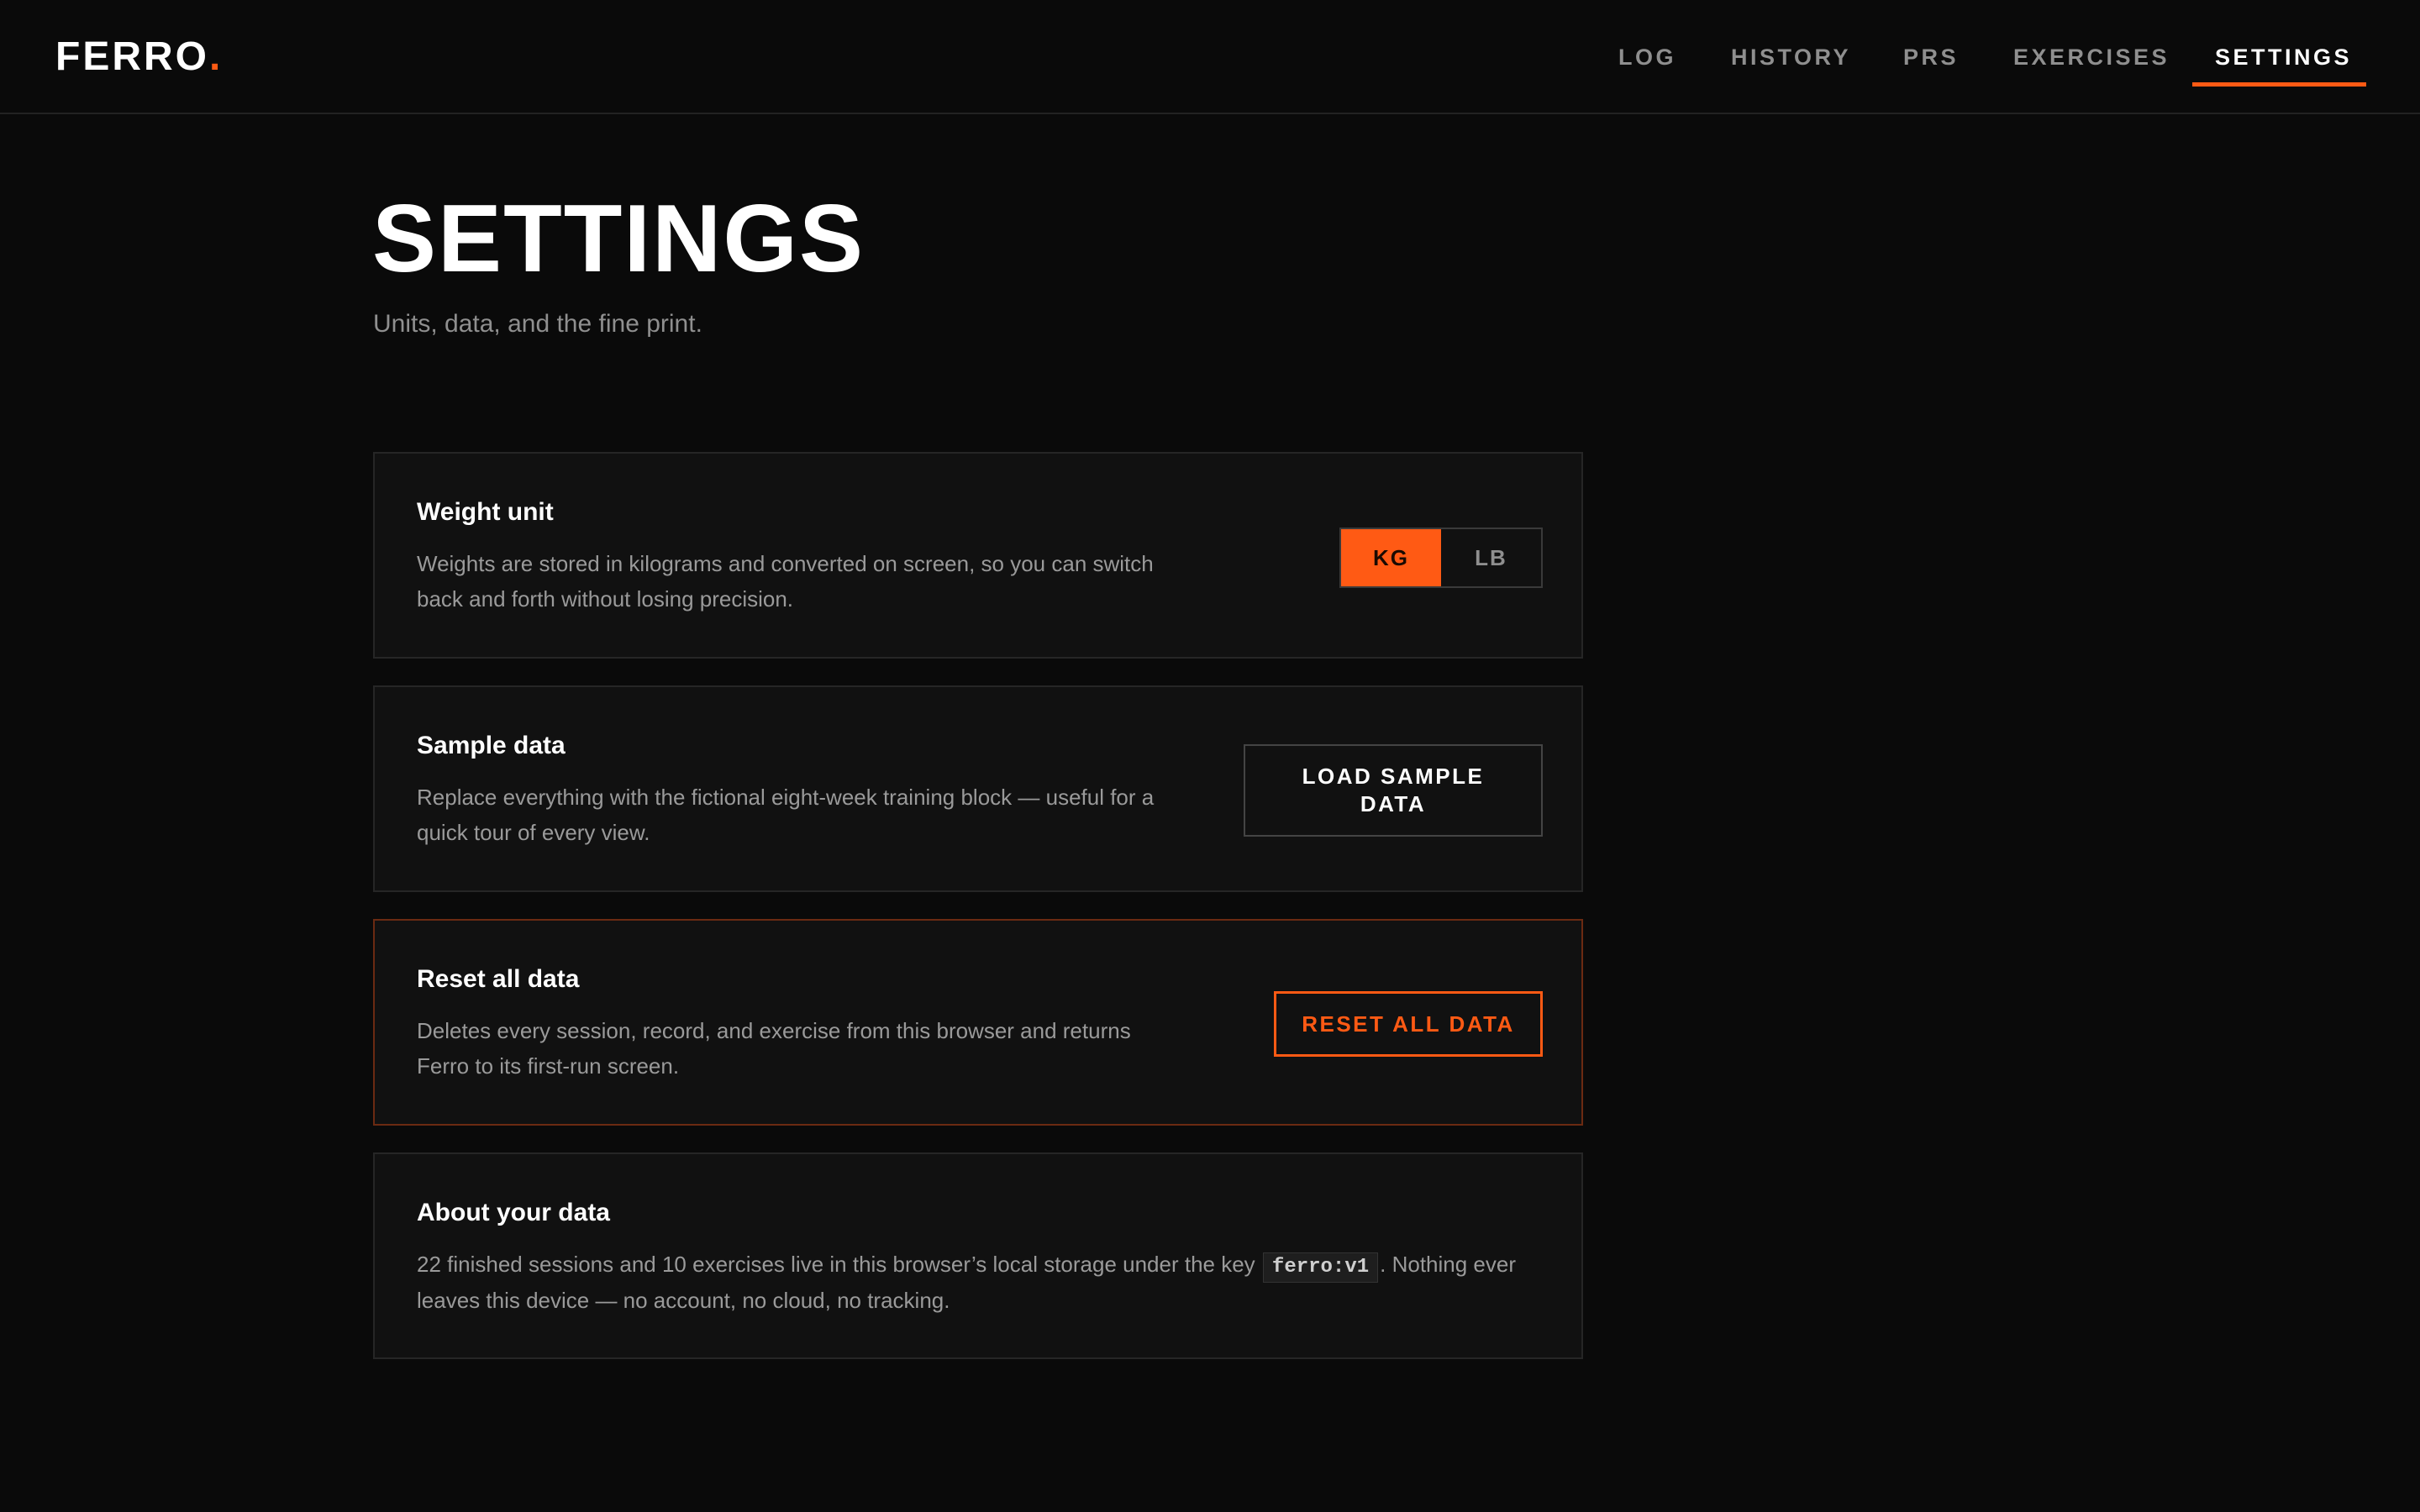 This screenshot has height=1512, width=2420. Describe the element at coordinates (132, 56) in the screenshot. I see `logo-text: FERRO` at that location.